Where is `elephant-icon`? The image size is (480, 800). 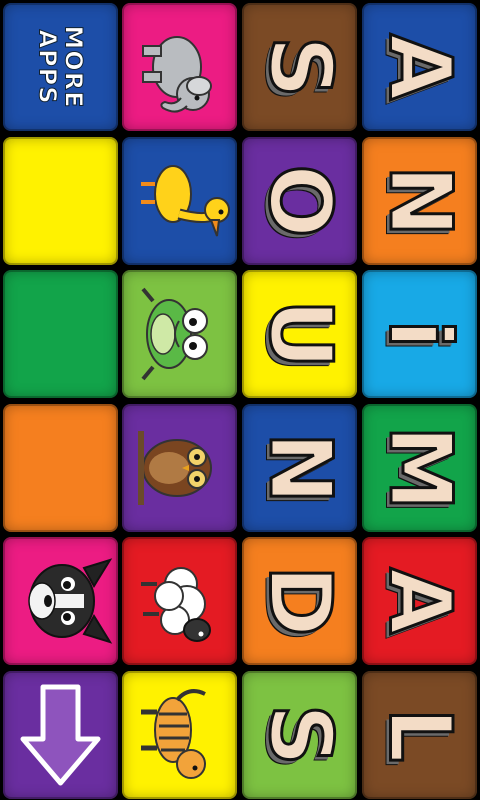
elephant-icon is located at coordinates (179, 67).